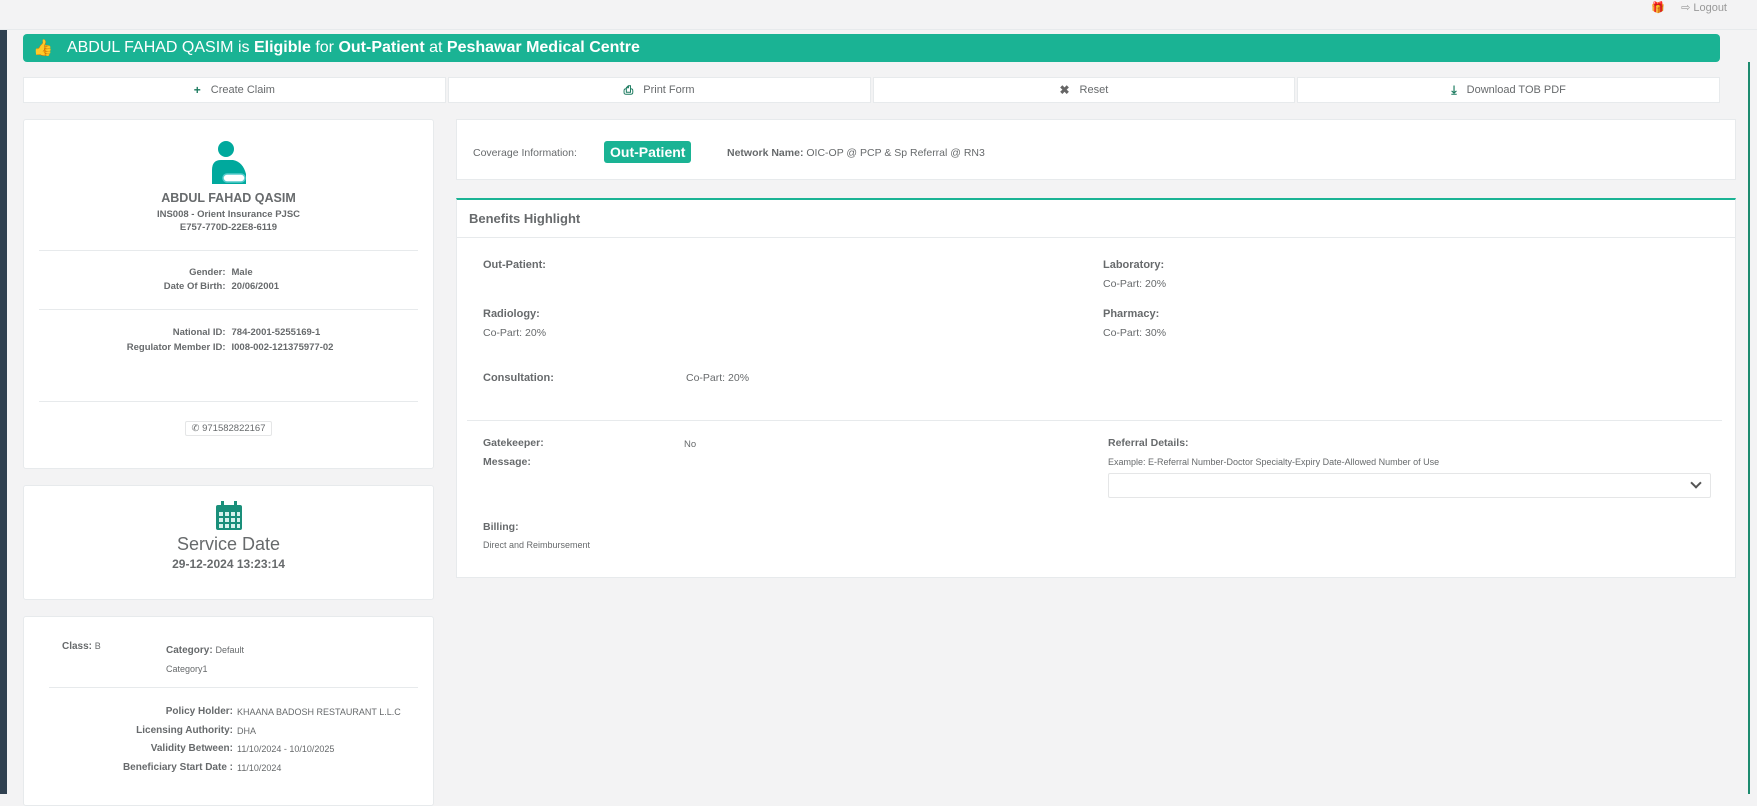 The width and height of the screenshot is (1757, 806). I want to click on demographics: Gender: Male Date Of Birth: 20/06/2001, so click(228, 280).